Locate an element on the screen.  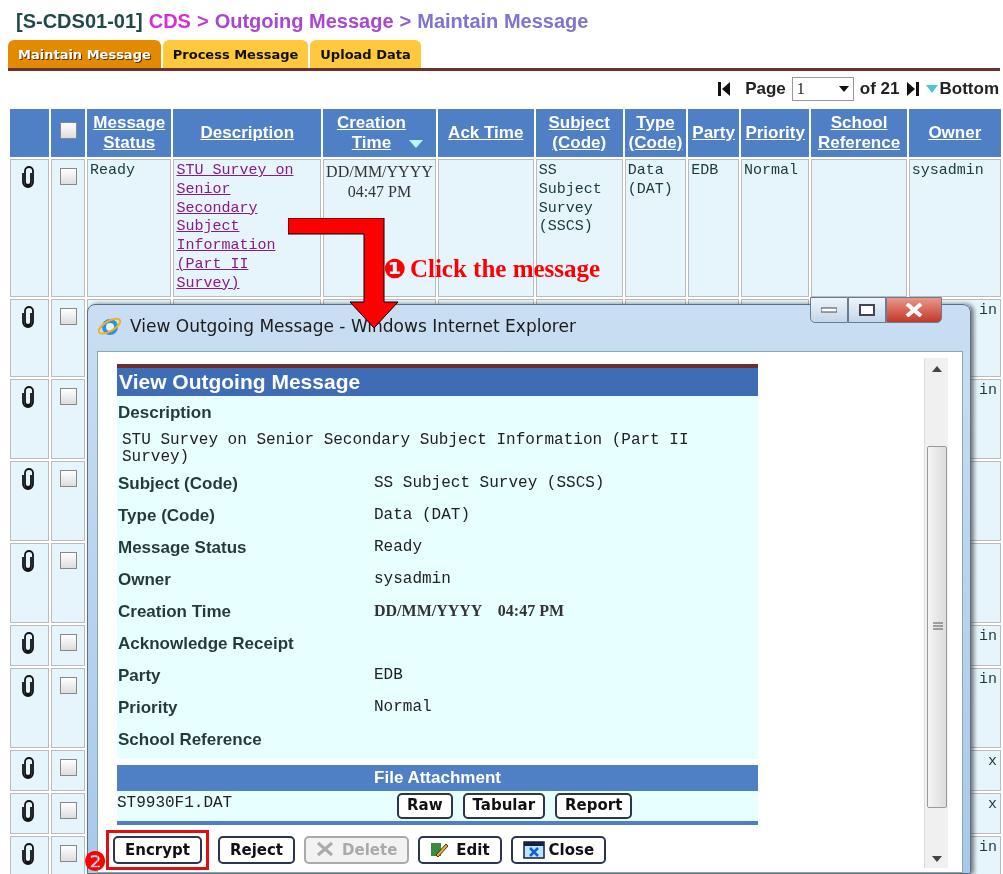
breadcrumb-item: Maintain Message is located at coordinates (503, 21).